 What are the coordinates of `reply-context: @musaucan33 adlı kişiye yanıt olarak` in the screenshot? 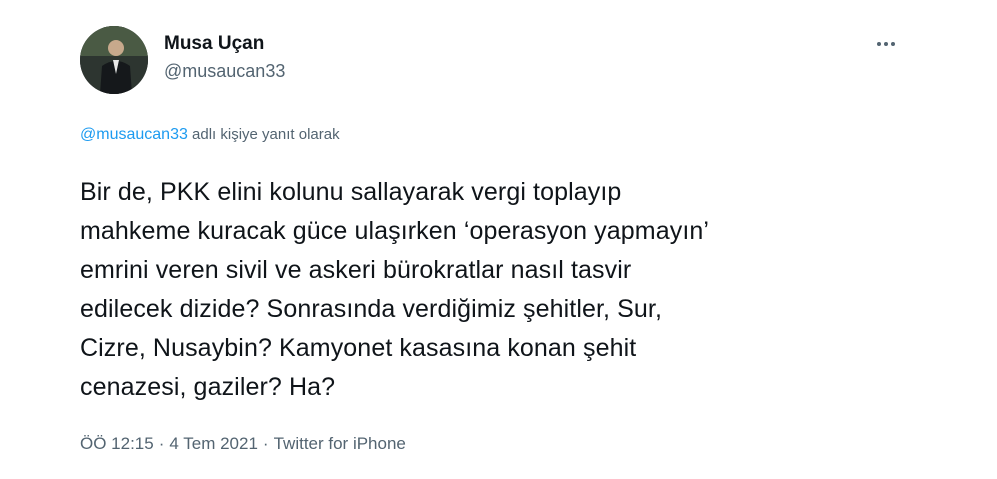 It's located at (210, 135).